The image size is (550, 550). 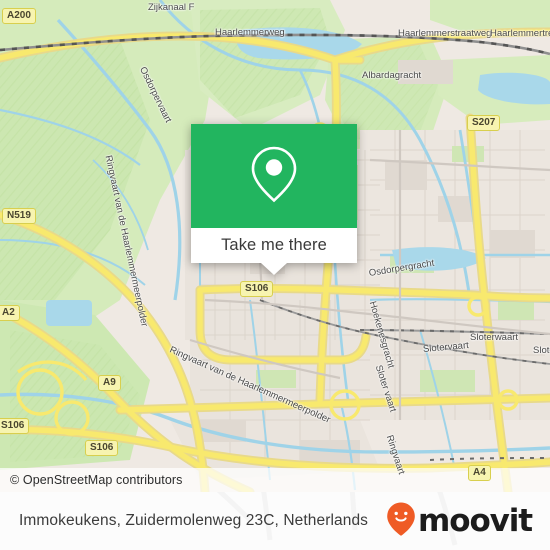 I want to click on attribution-text: © OpenStreetMap contributors, so click(x=96, y=480).